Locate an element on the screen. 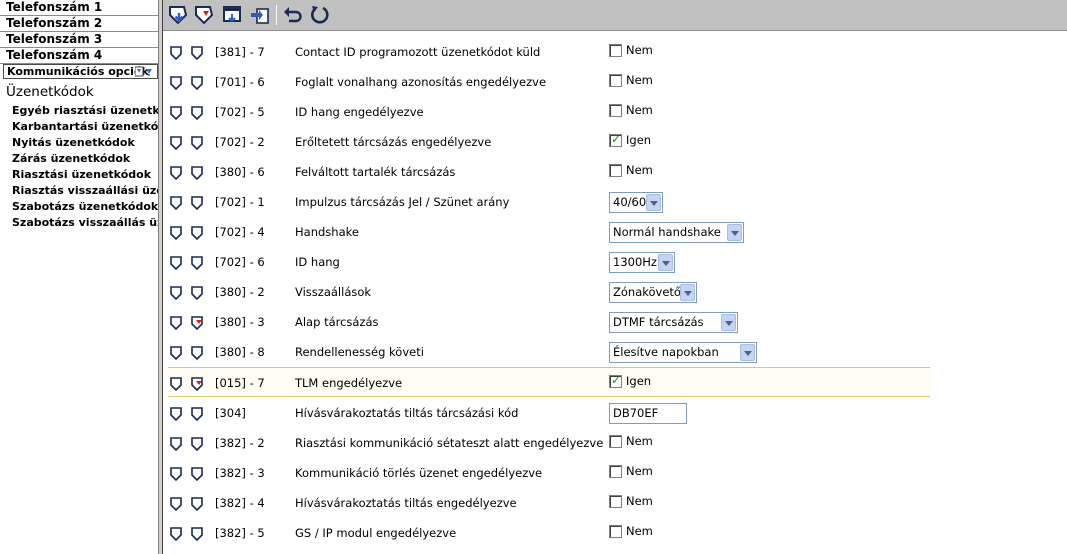 This screenshot has width=1067, height=554. setting-dropdown: Normál handshake is located at coordinates (676, 232).